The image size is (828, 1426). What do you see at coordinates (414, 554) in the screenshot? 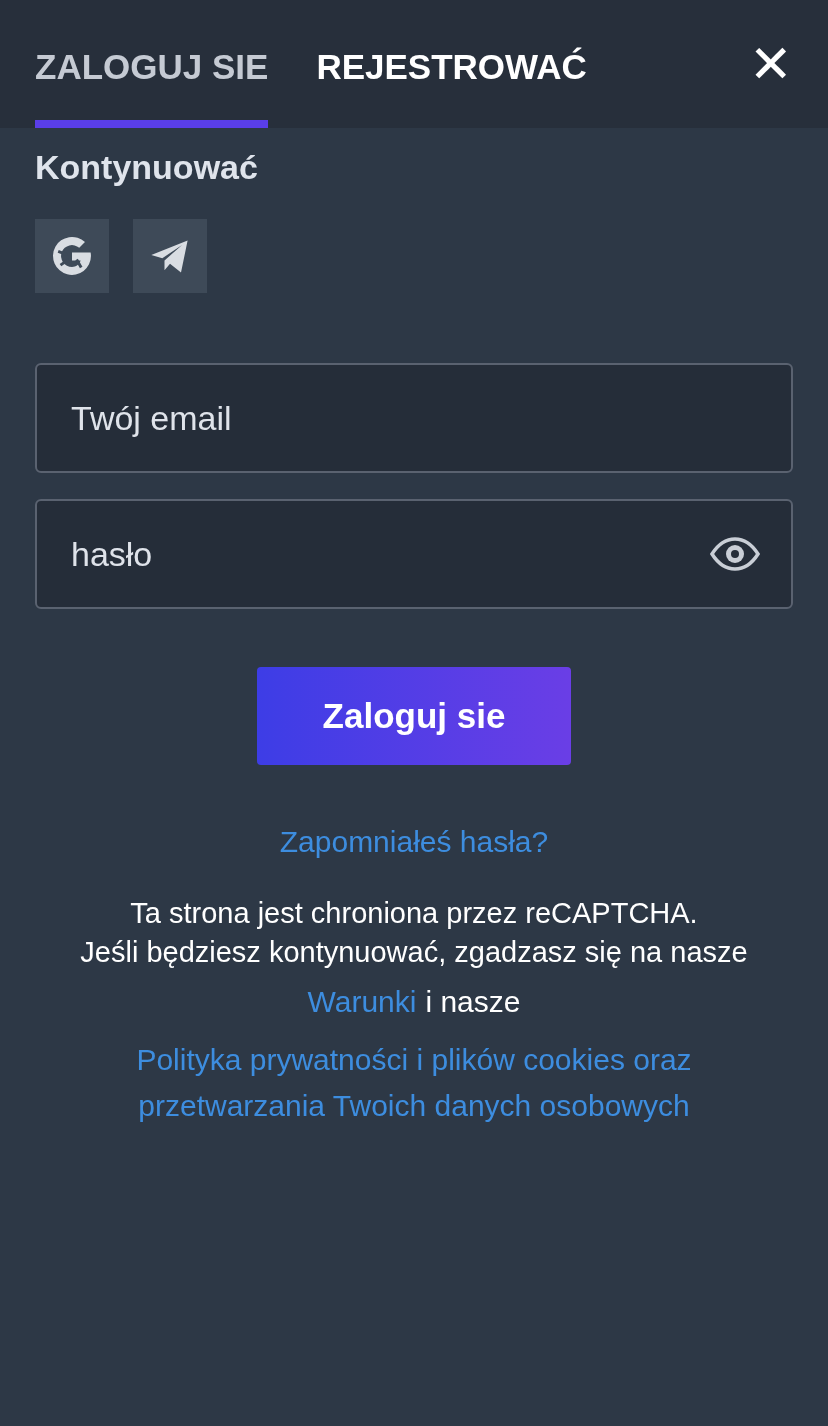
I see `password-field: hasło` at bounding box center [414, 554].